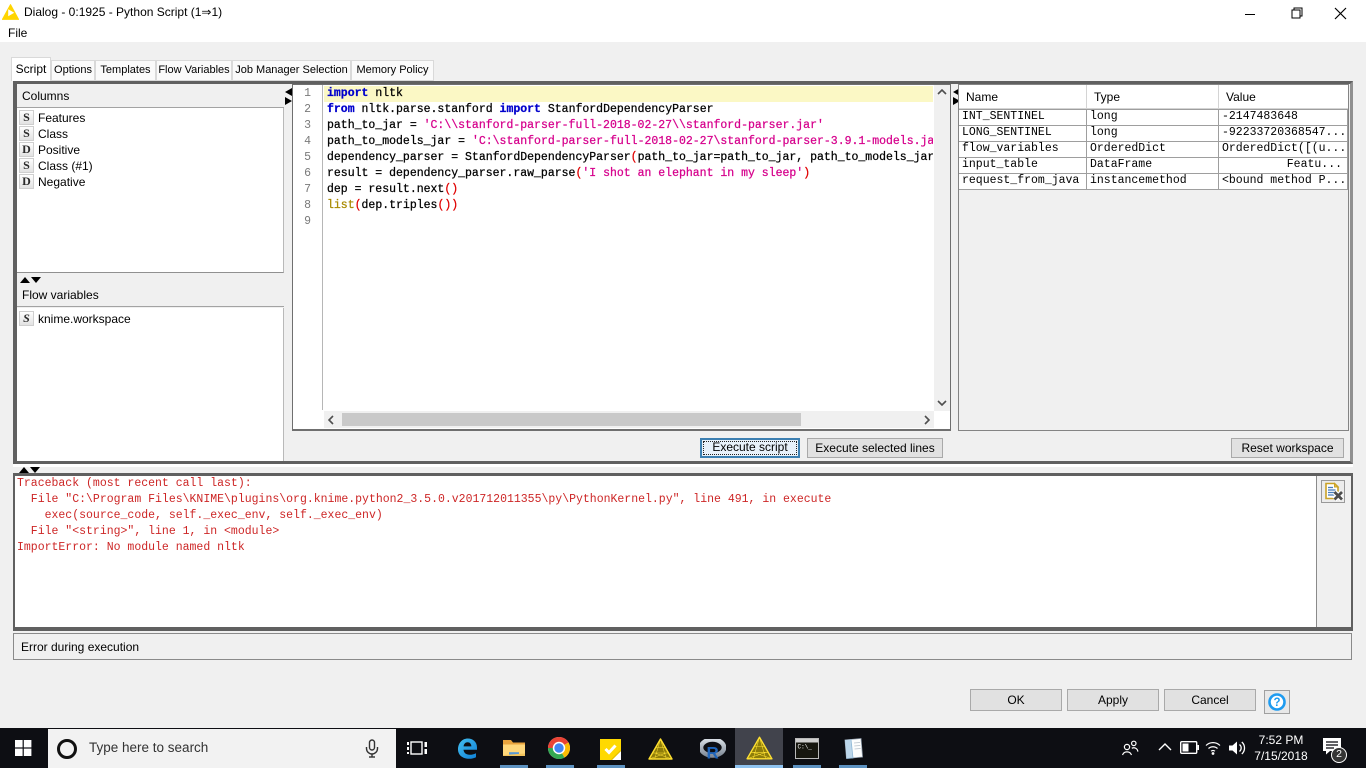 The width and height of the screenshot is (1366, 768). Describe the element at coordinates (805, 747) in the screenshot. I see `svg-text: C:\_` at that location.